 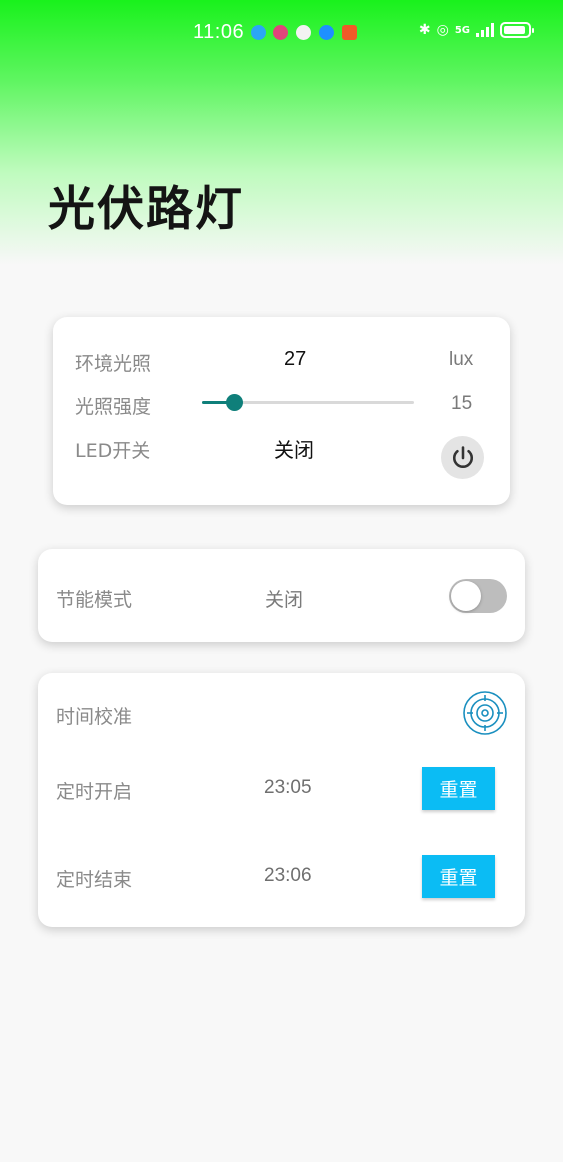 I want to click on signal-icon, so click(x=485, y=30).